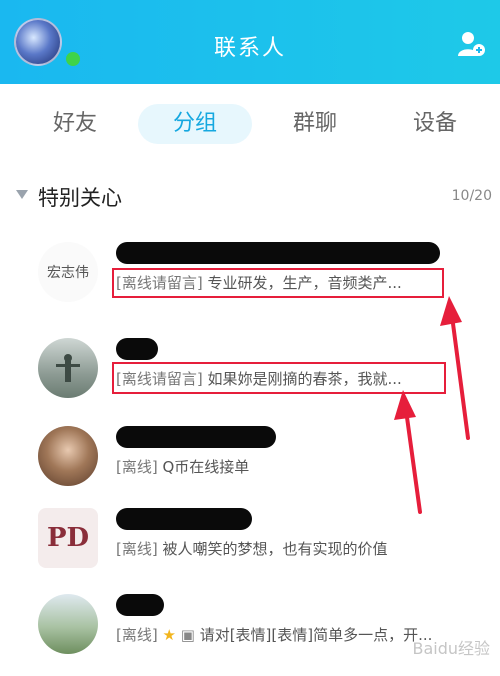  I want to click on annotation-arrows, so click(432, 405).